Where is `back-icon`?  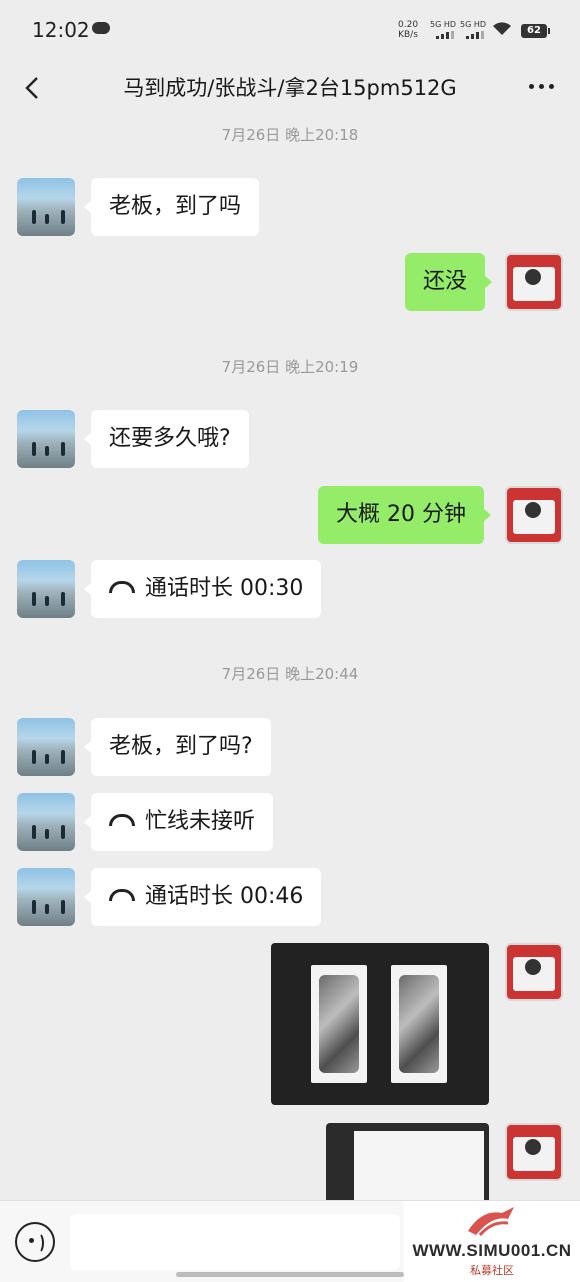 back-icon is located at coordinates (33, 88).